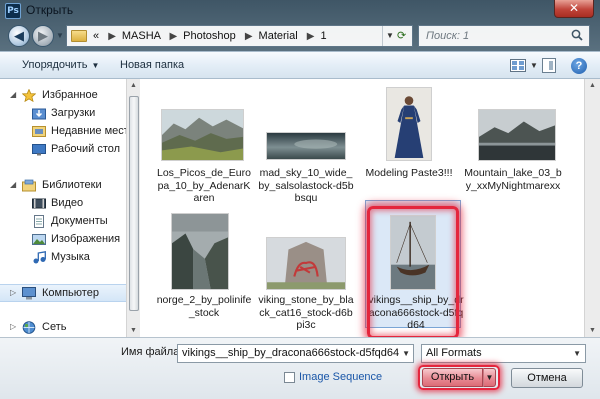 The width and height of the screenshot is (600, 399). I want to click on sidebar-item-downloads: Загрузки, so click(63, 114).